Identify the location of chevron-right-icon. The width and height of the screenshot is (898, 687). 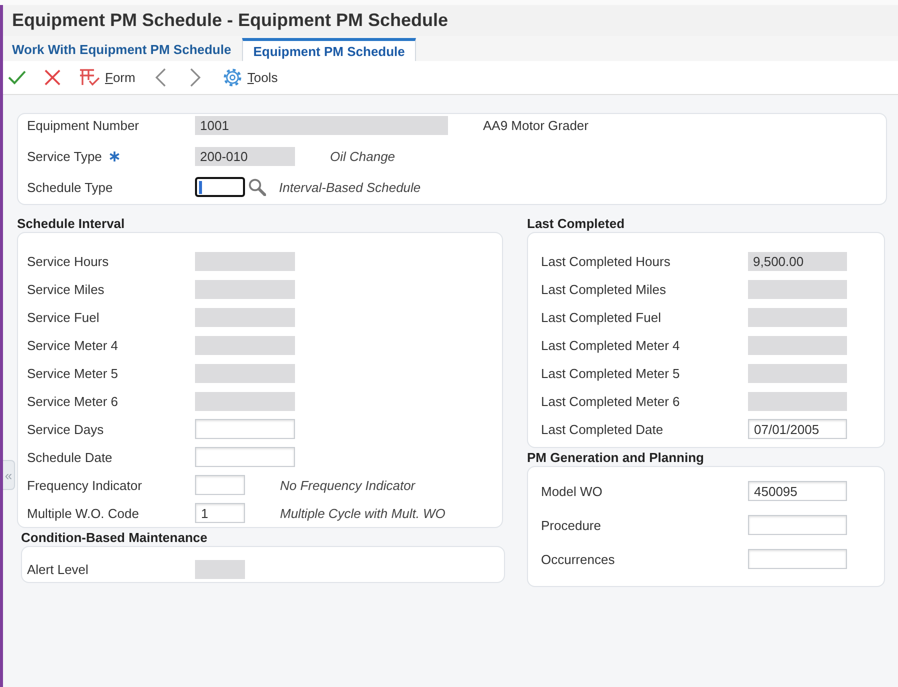
(196, 77).